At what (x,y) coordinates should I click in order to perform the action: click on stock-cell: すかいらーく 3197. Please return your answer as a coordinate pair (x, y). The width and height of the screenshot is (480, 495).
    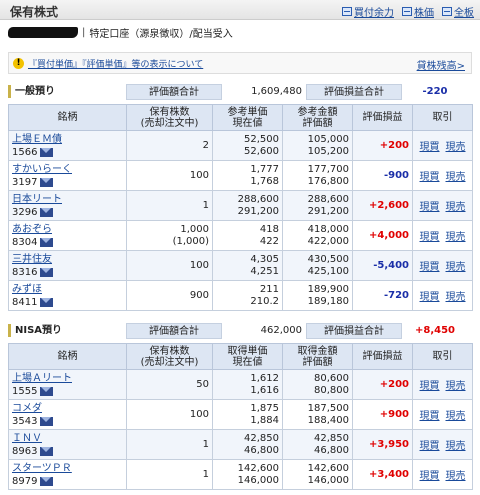
    Looking at the image, I should click on (67, 175).